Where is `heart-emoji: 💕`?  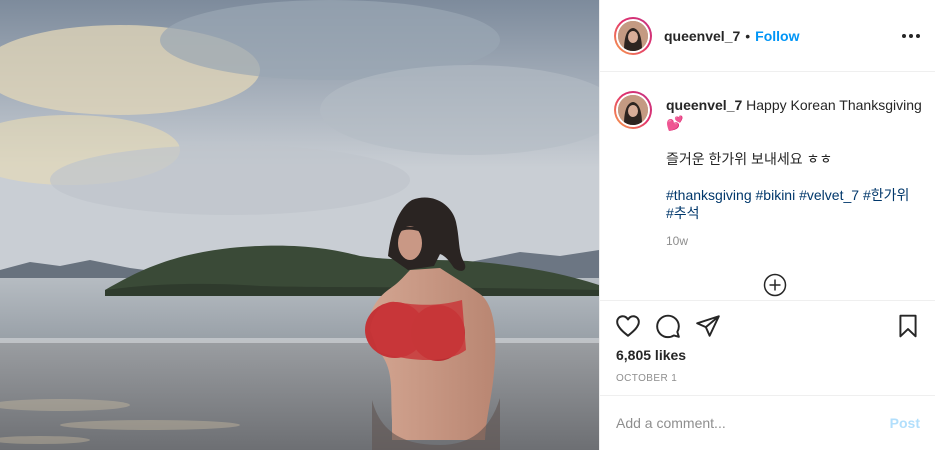 heart-emoji: 💕 is located at coordinates (675, 123).